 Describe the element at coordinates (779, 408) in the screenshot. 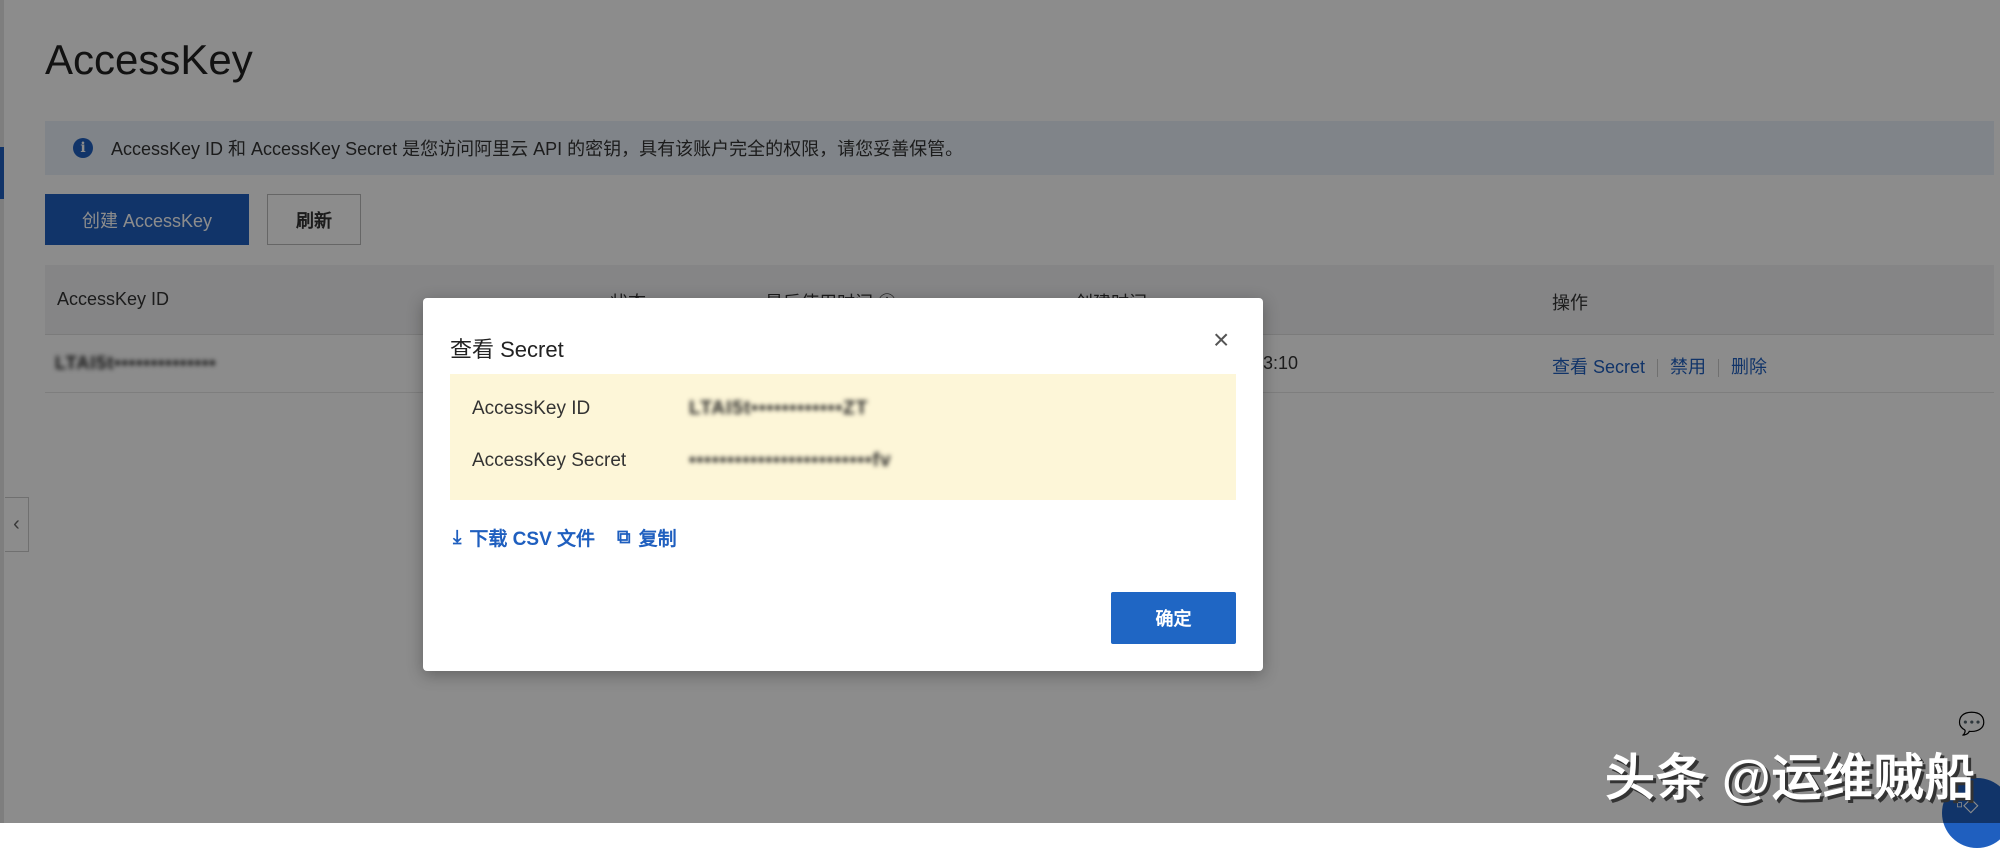

I see `accesskey-id-value: LTAI5t••••••••••••ZT` at that location.